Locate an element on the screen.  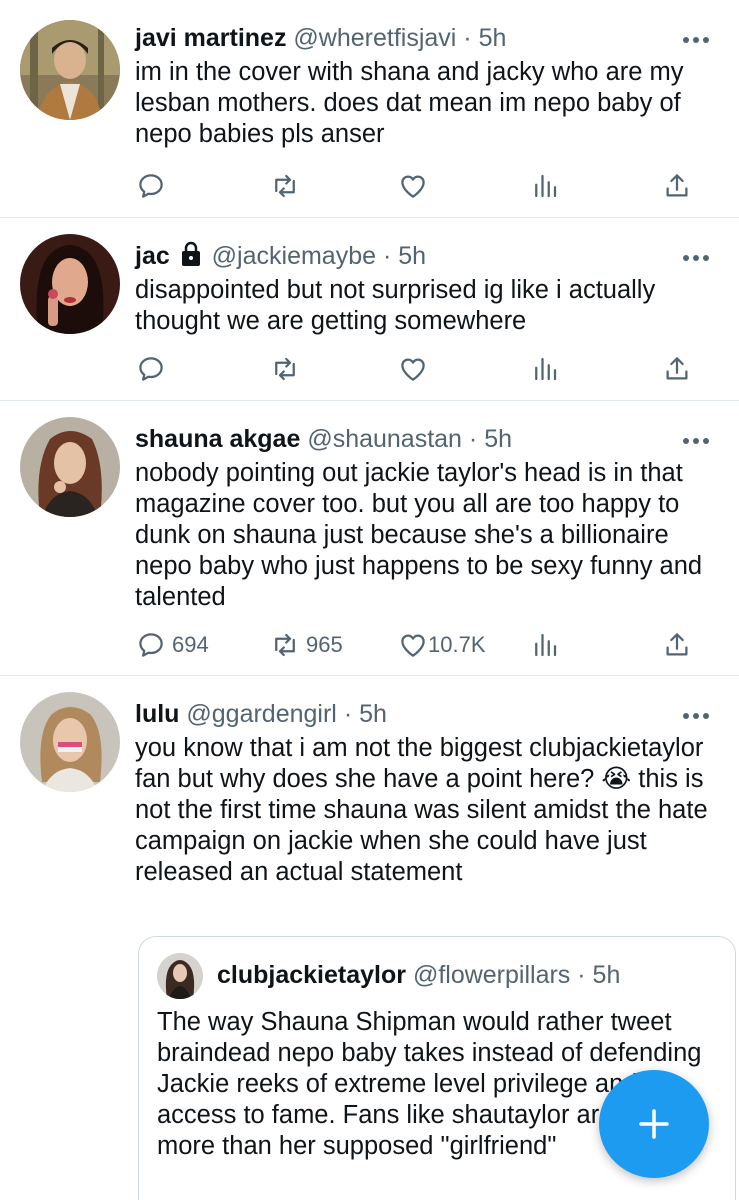
user-handle: @jackiemaybe is located at coordinates (294, 256).